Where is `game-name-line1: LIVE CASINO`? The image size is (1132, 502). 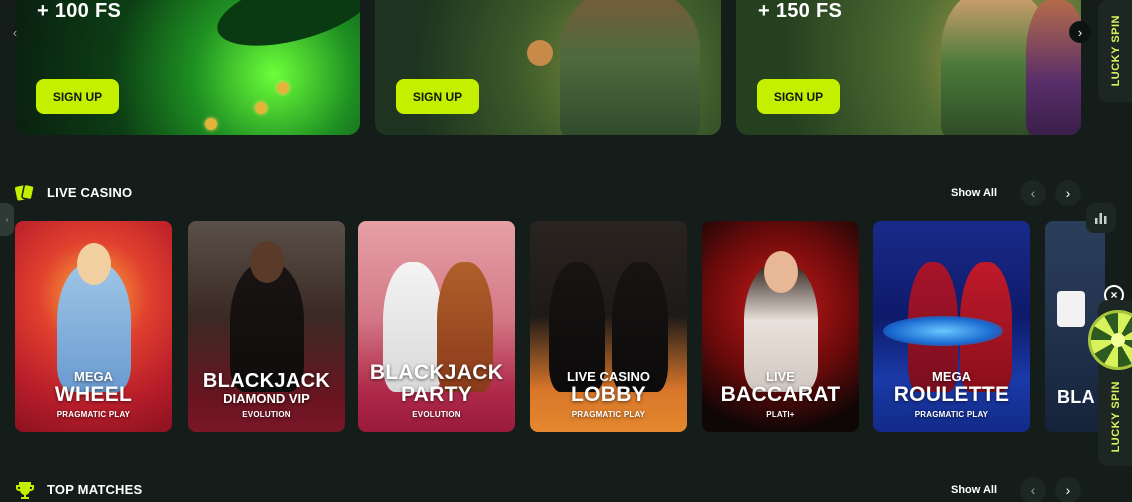
game-name-line1: LIVE CASINO is located at coordinates (608, 376).